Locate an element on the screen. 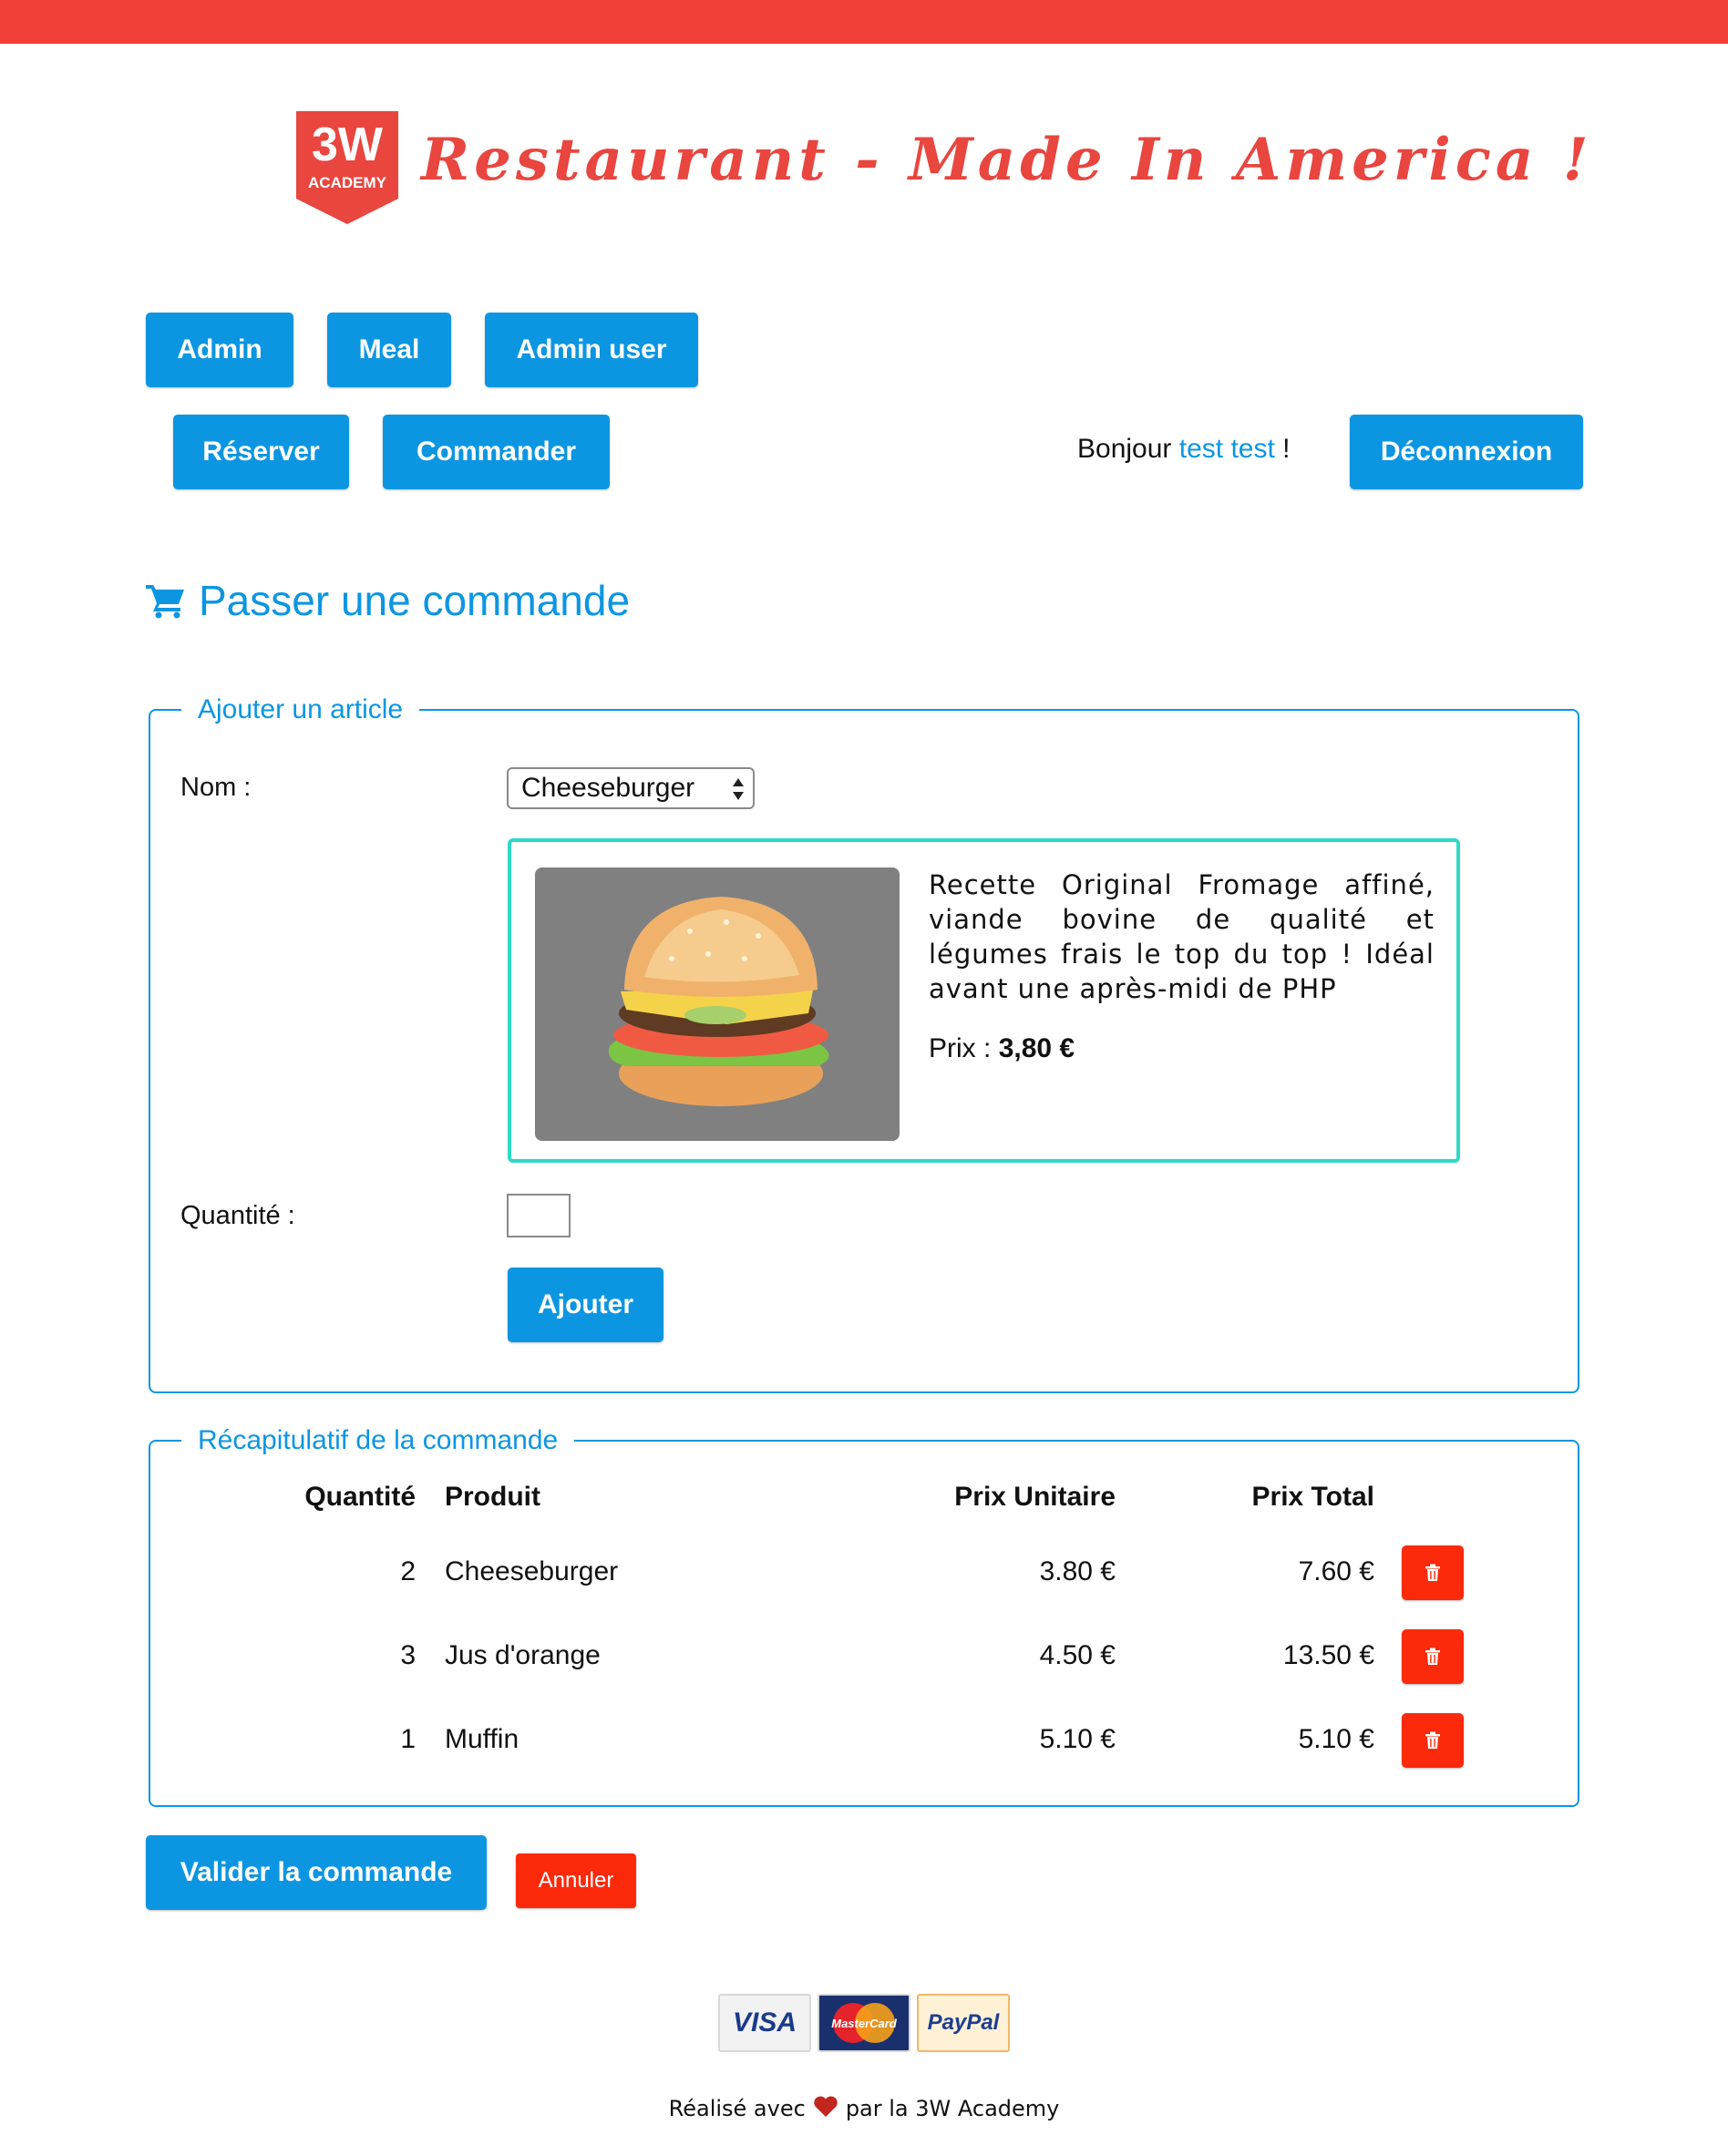  row-product: Cheeseburger is located at coordinates (532, 1571).